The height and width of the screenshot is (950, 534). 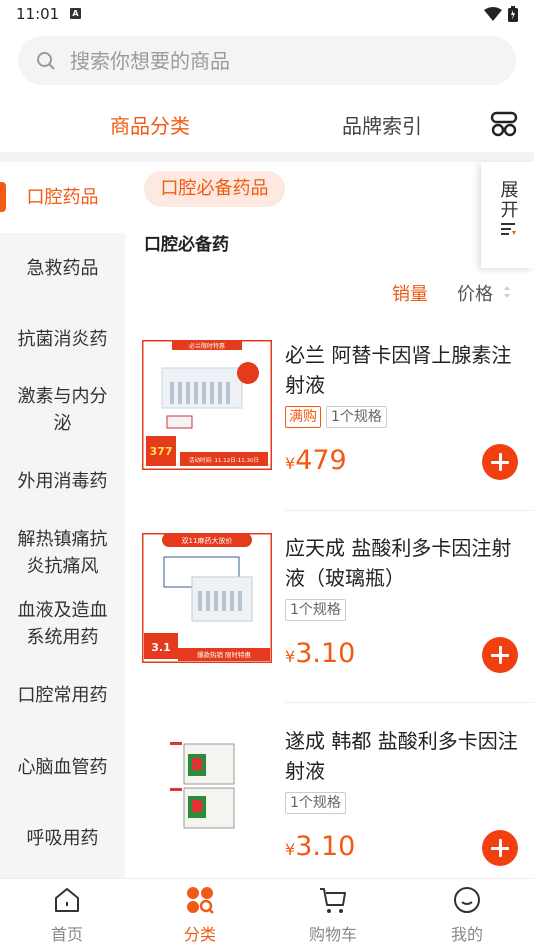 I want to click on product-name: 遂成 韩都 盐酸利多卡因注射液, so click(x=402, y=756).